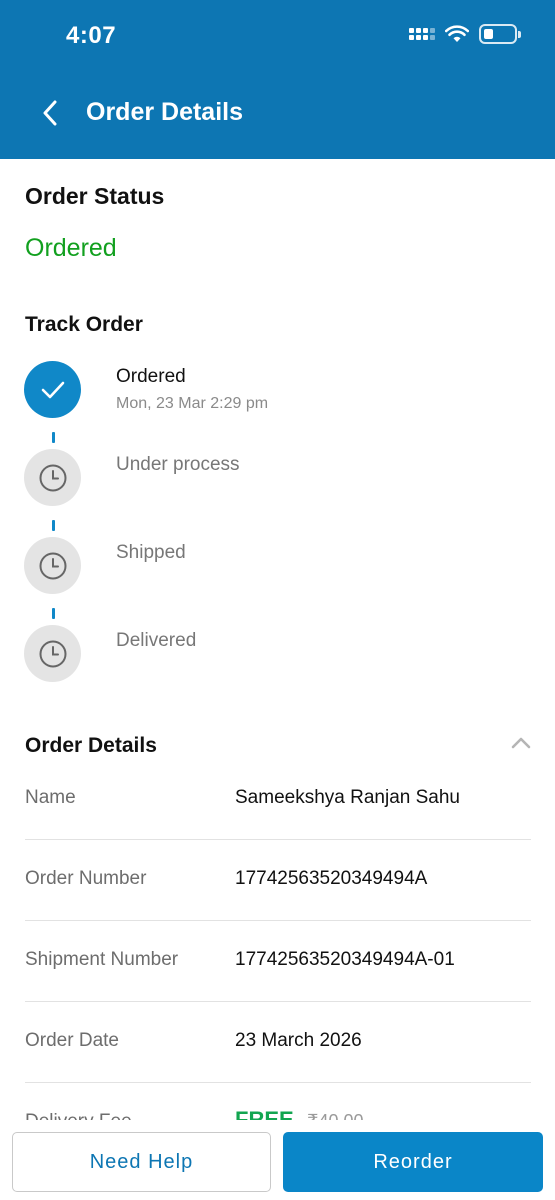  What do you see at coordinates (102, 959) in the screenshot?
I see `detail-label: Shipment Number` at bounding box center [102, 959].